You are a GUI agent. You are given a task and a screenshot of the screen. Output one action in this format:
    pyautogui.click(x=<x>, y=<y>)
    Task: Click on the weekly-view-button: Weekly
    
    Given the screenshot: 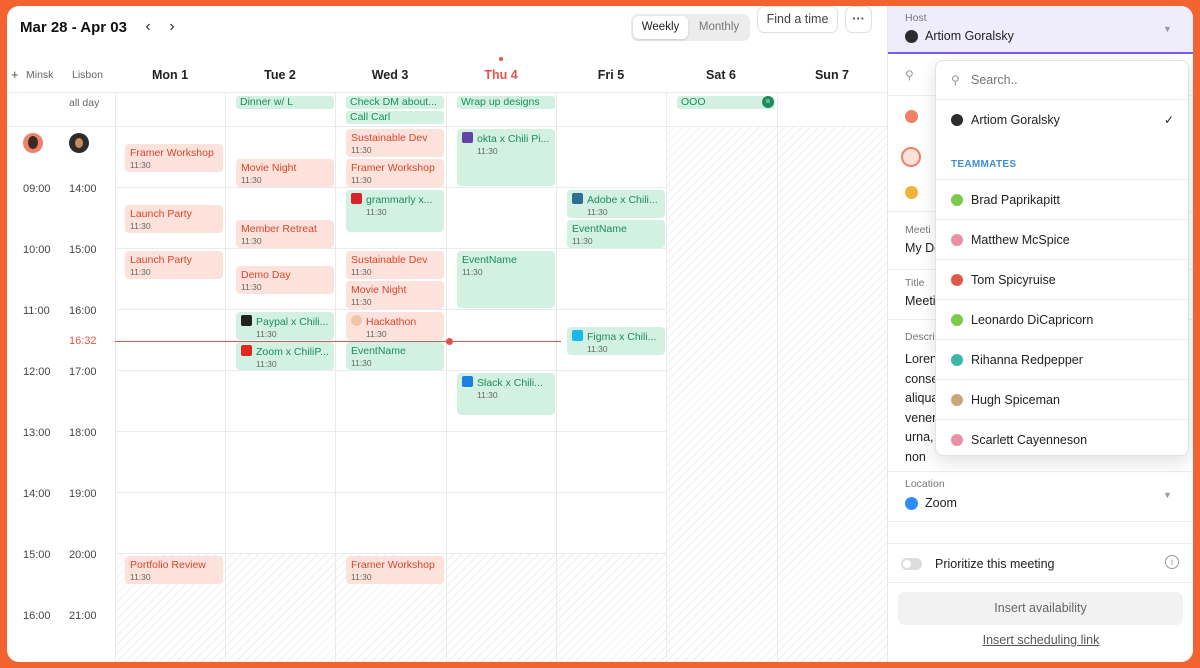 What is the action you would take?
    pyautogui.click(x=660, y=27)
    